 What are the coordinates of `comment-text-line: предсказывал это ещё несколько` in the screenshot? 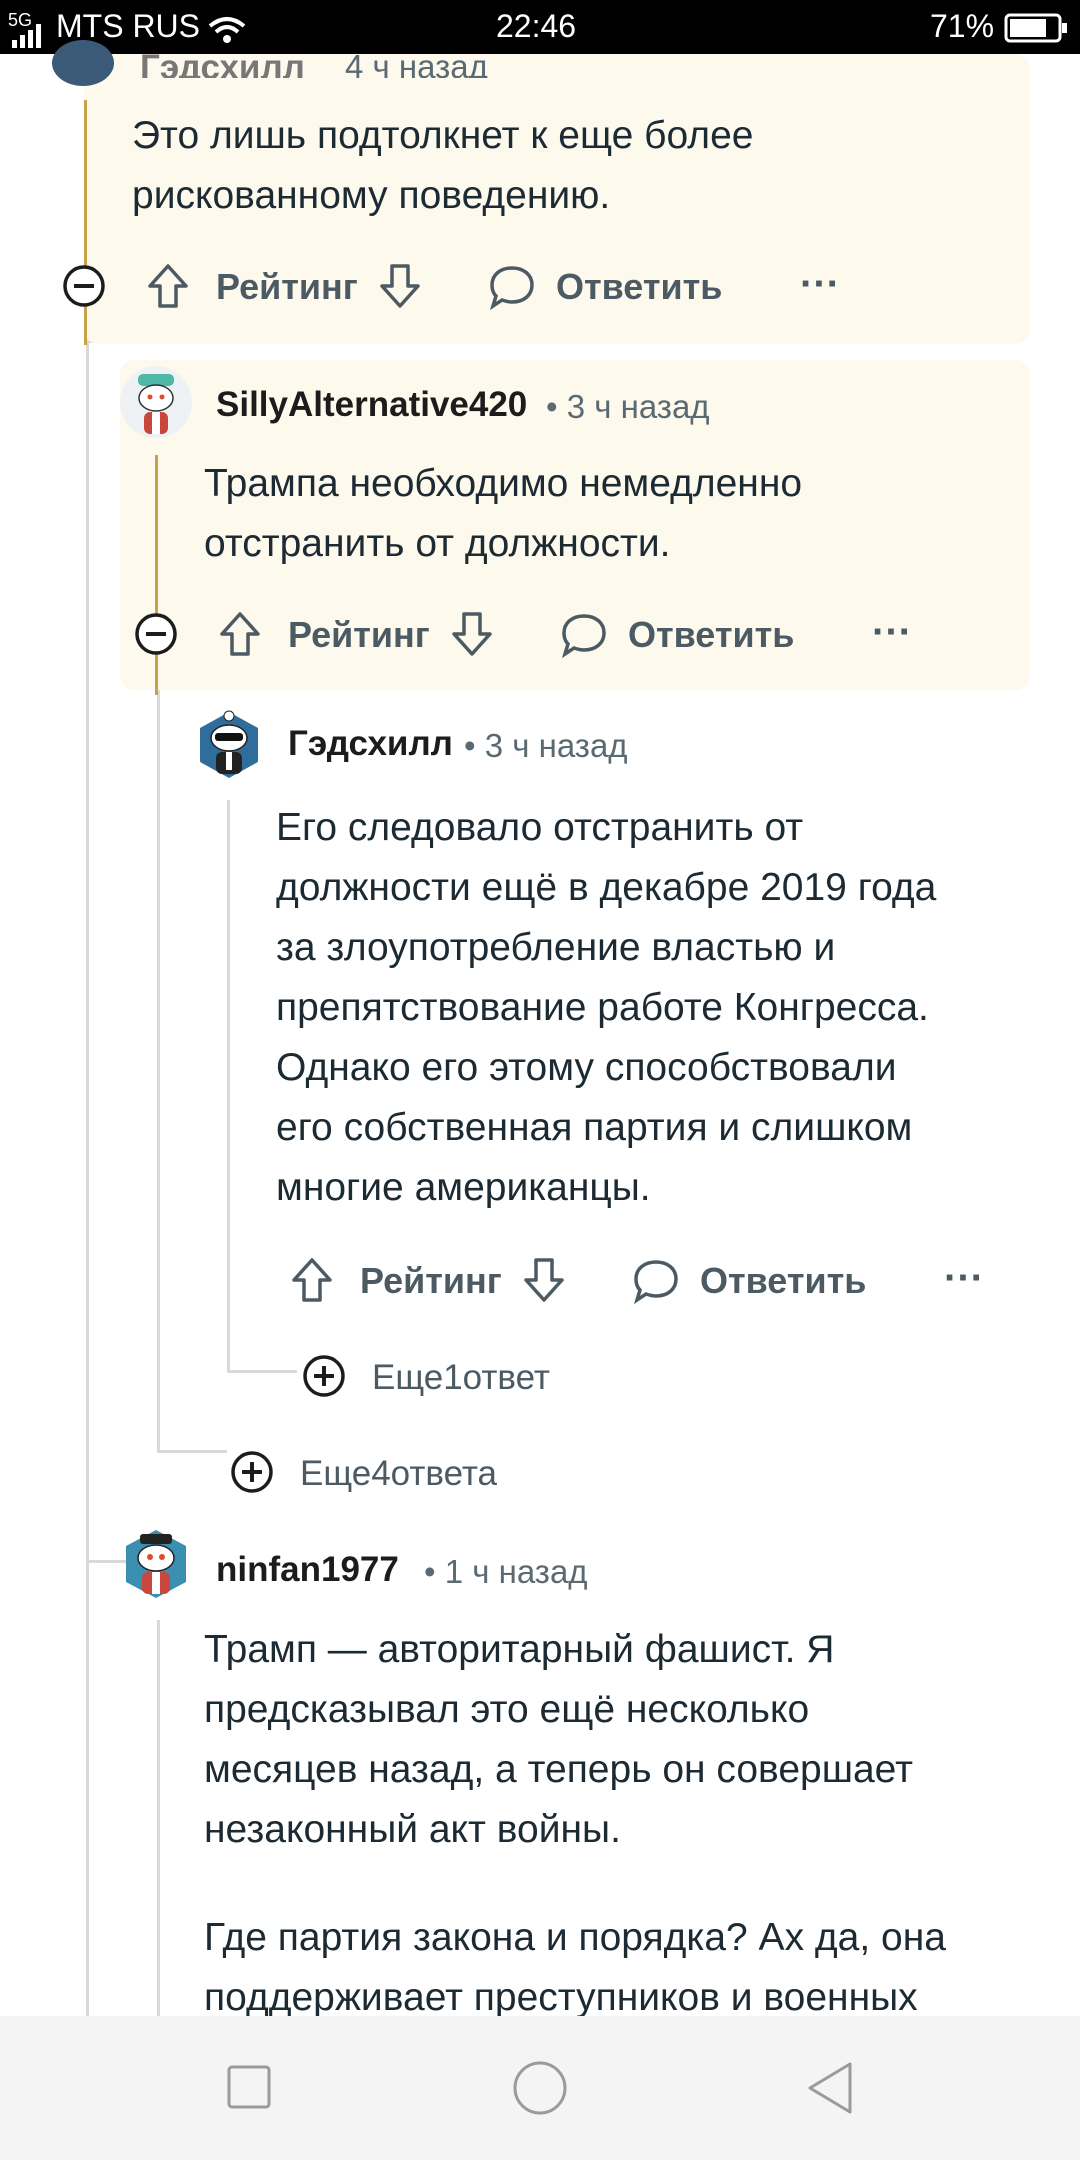 It's located at (507, 1709).